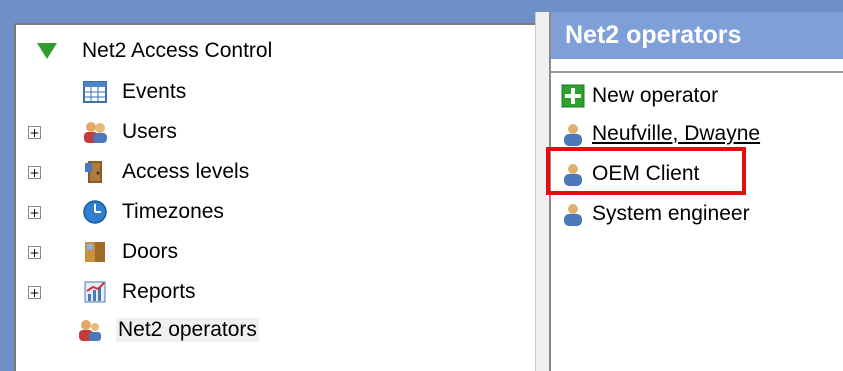 The height and width of the screenshot is (371, 843). Describe the element at coordinates (421, 6) in the screenshot. I see `window-top-bar` at that location.